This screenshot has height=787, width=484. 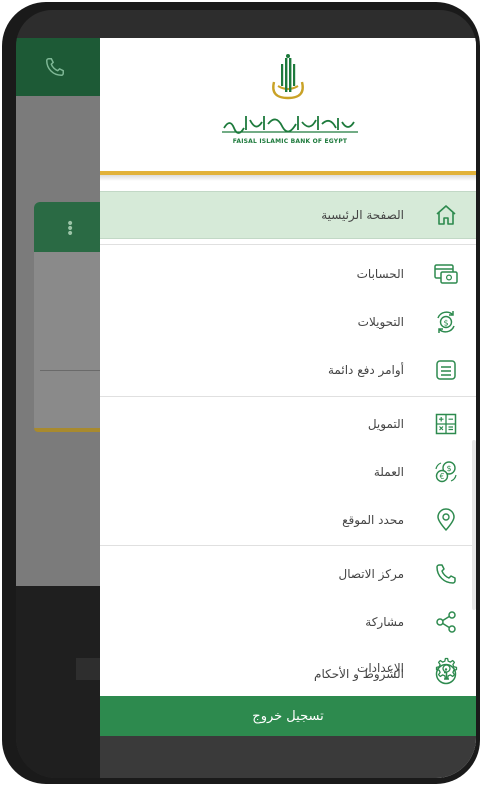 What do you see at coordinates (6, 234) in the screenshot?
I see `power-button` at bounding box center [6, 234].